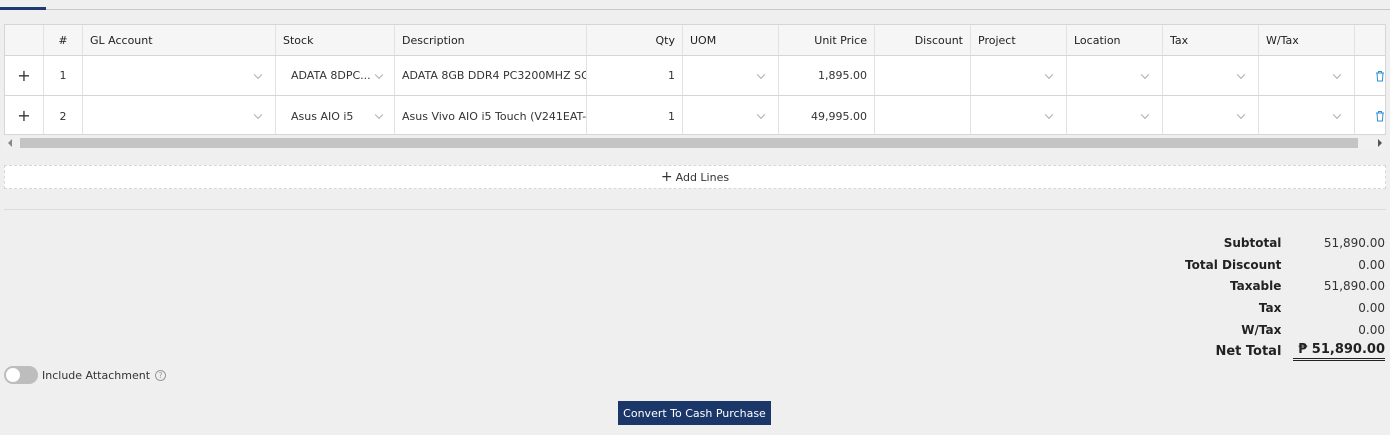 The width and height of the screenshot is (1390, 435). I want to click on header-description: Description, so click(491, 40).